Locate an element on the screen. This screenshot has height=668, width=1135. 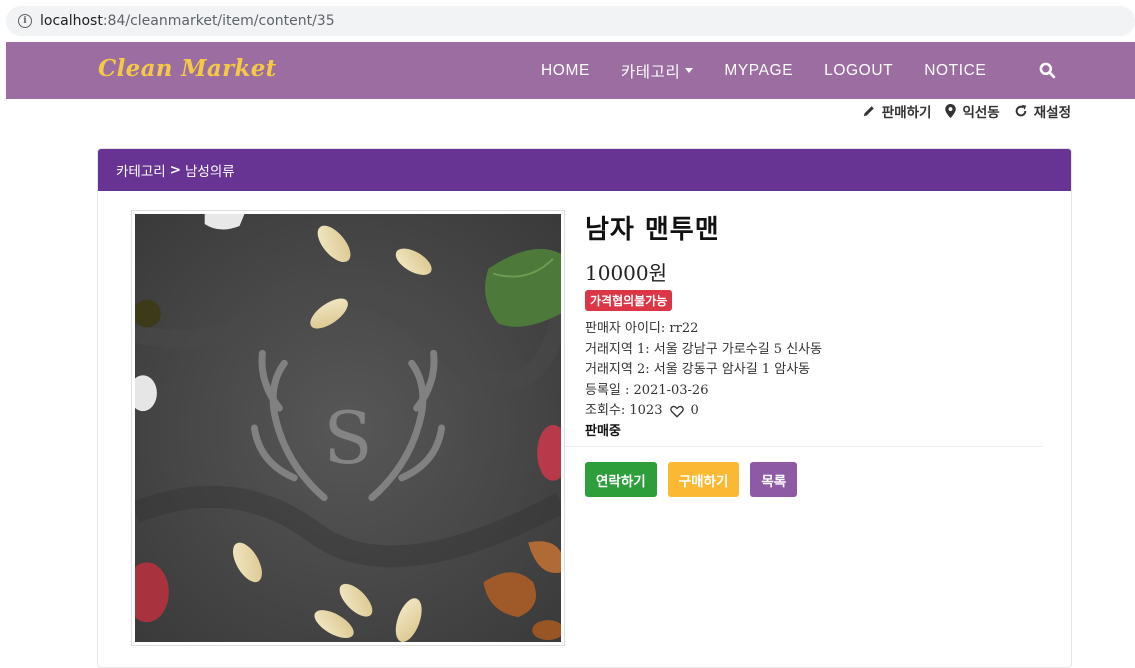
url-path: :84/cleanmarket/item/content/35 is located at coordinates (218, 21).